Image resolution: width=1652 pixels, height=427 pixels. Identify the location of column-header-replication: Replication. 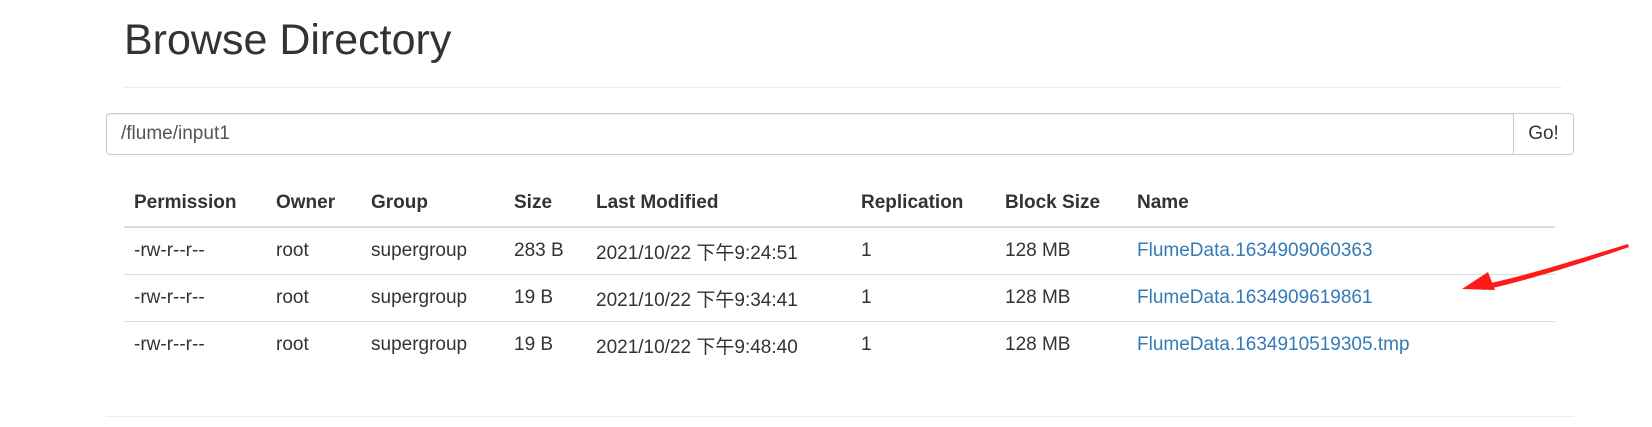
(923, 204).